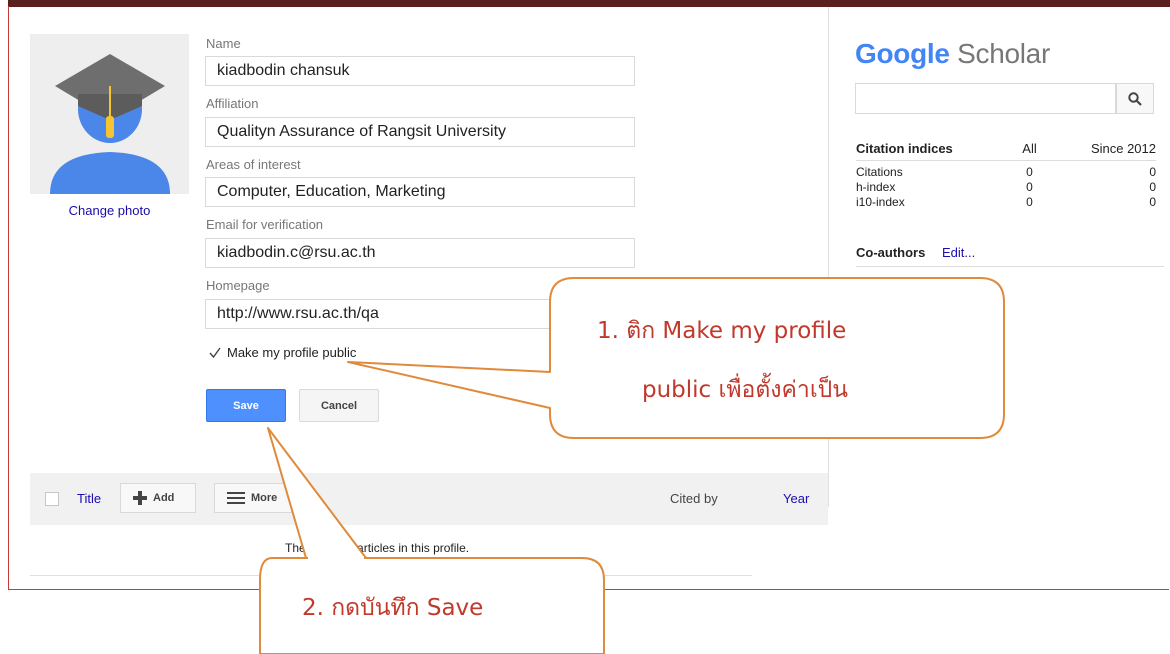  Describe the element at coordinates (676, 358) in the screenshot. I see `callout-1-shape` at that location.